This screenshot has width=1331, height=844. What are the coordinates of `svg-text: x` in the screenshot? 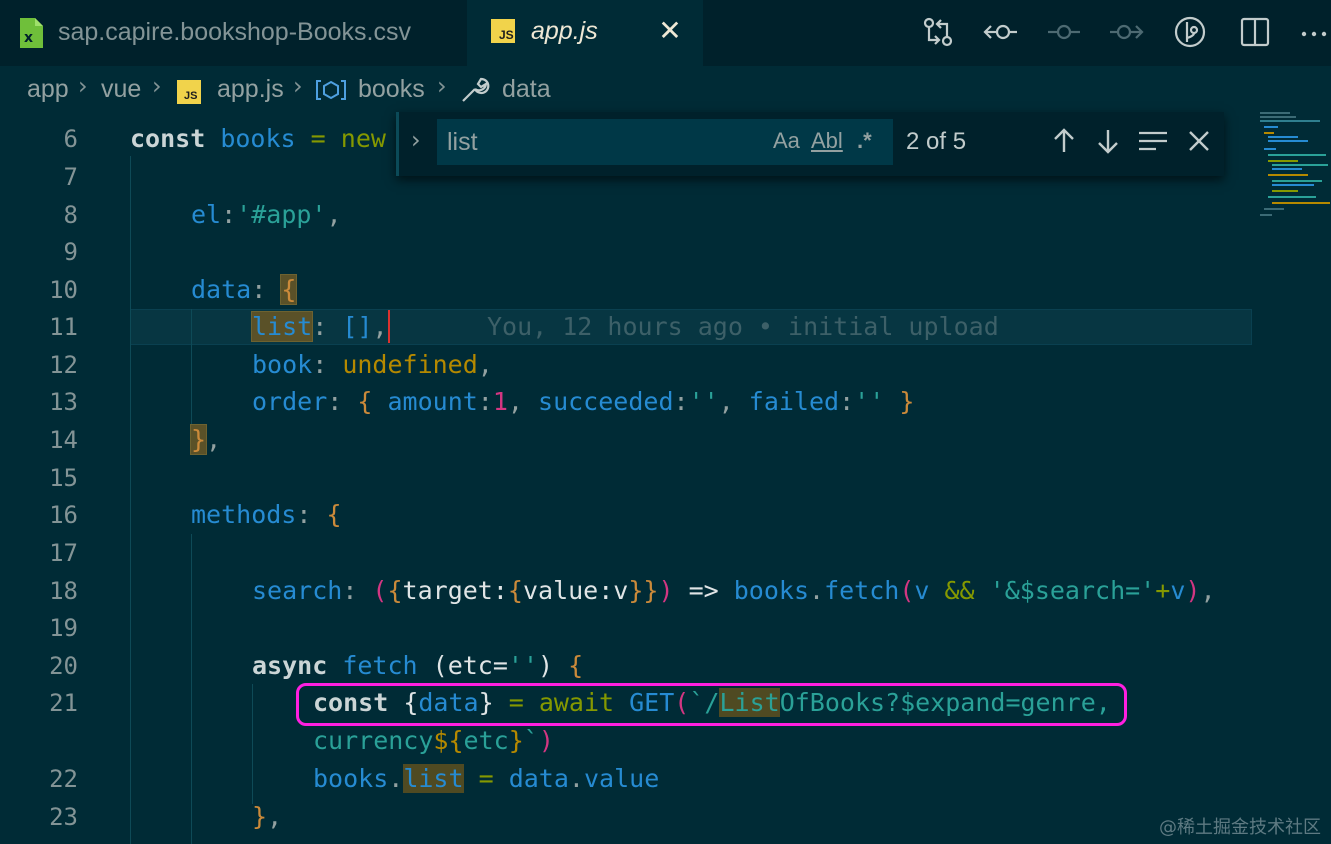 It's located at (28, 38).